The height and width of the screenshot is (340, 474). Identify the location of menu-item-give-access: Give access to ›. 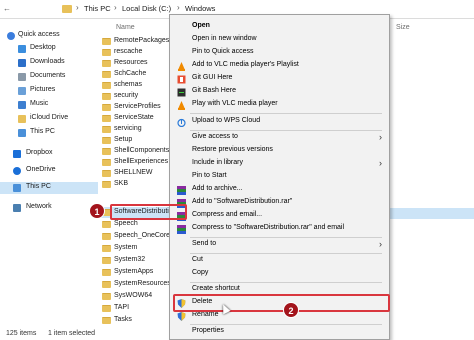
(279, 138).